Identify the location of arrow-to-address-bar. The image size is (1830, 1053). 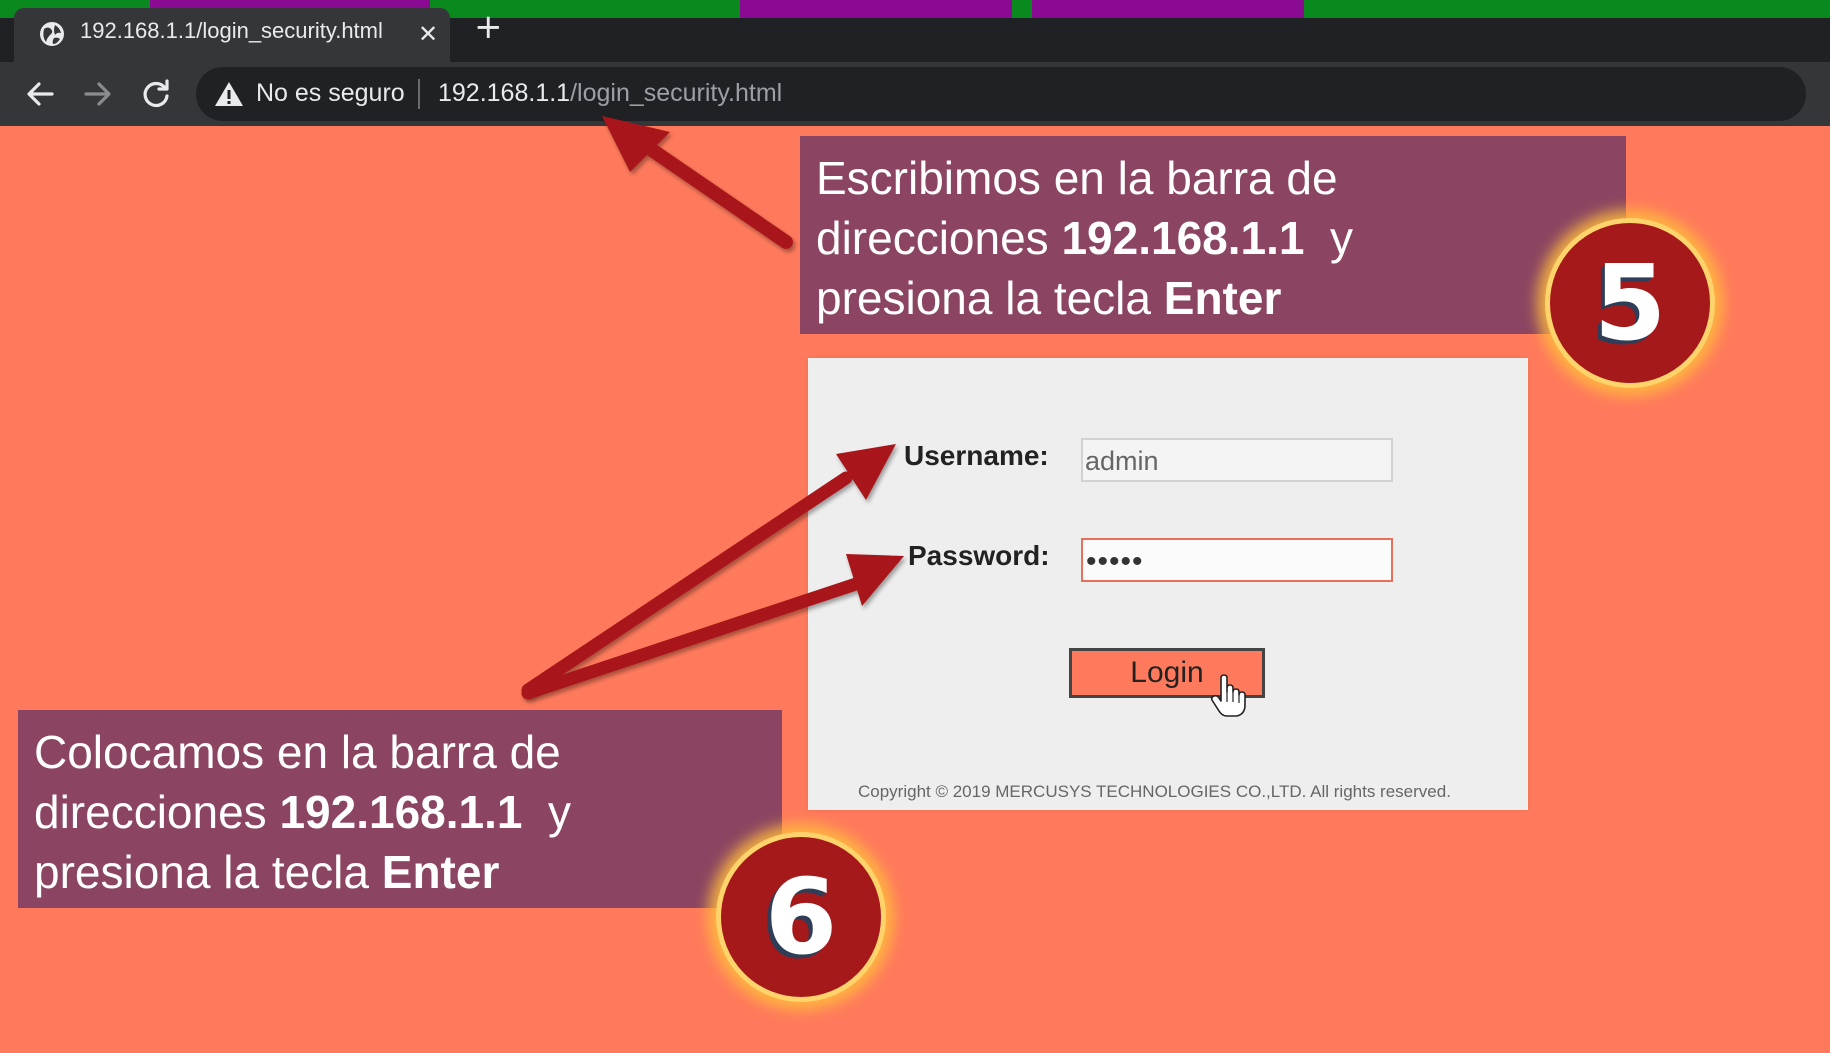
(697, 182).